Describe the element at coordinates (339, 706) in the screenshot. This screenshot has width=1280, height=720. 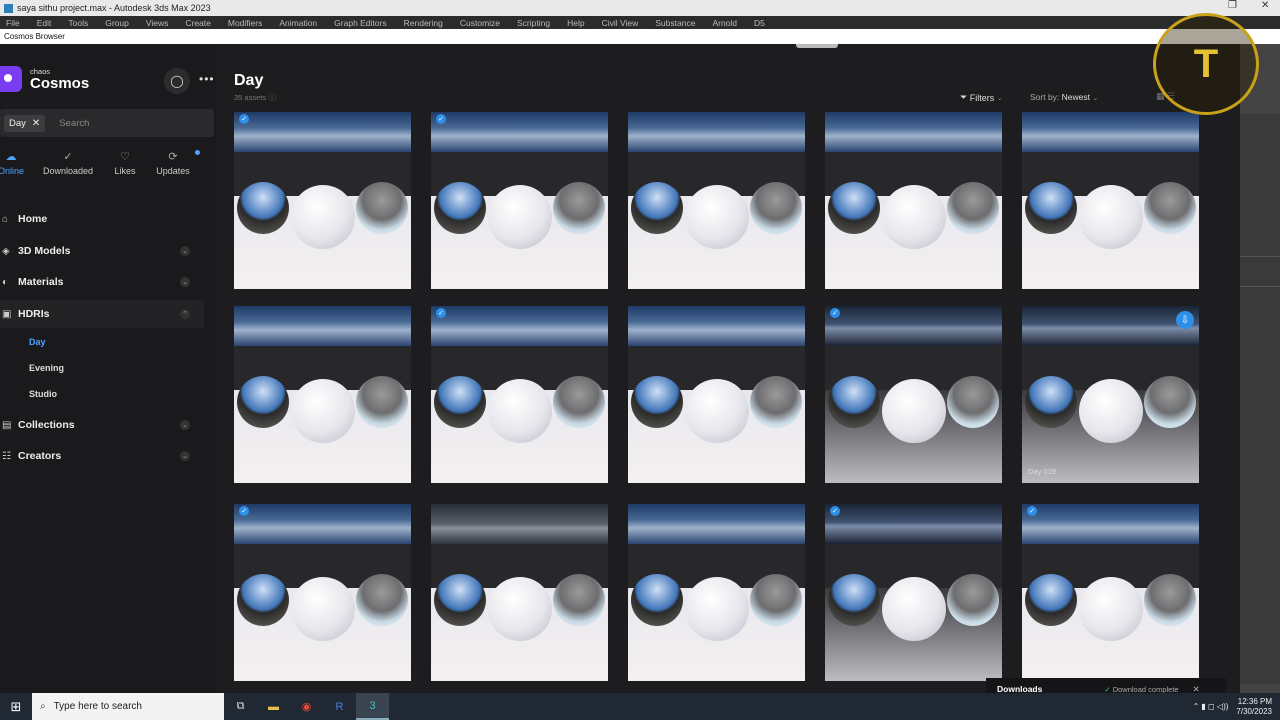
I see `revit-icon: R` at that location.